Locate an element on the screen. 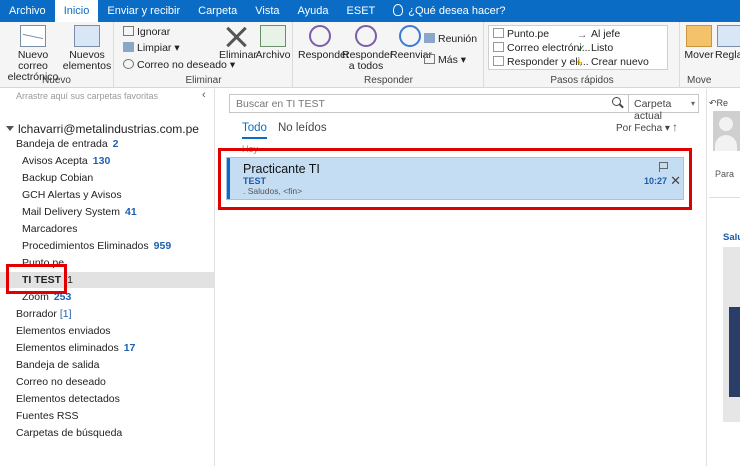 This screenshot has width=740, height=466. folder-label: TI TEST is located at coordinates (42, 280).